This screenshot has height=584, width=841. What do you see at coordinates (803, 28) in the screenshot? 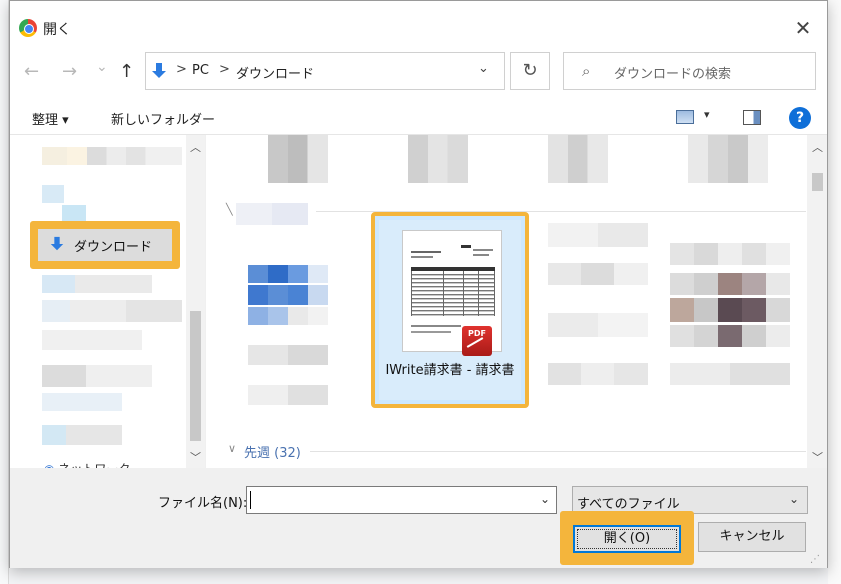
I see `close-button: ✕` at bounding box center [803, 28].